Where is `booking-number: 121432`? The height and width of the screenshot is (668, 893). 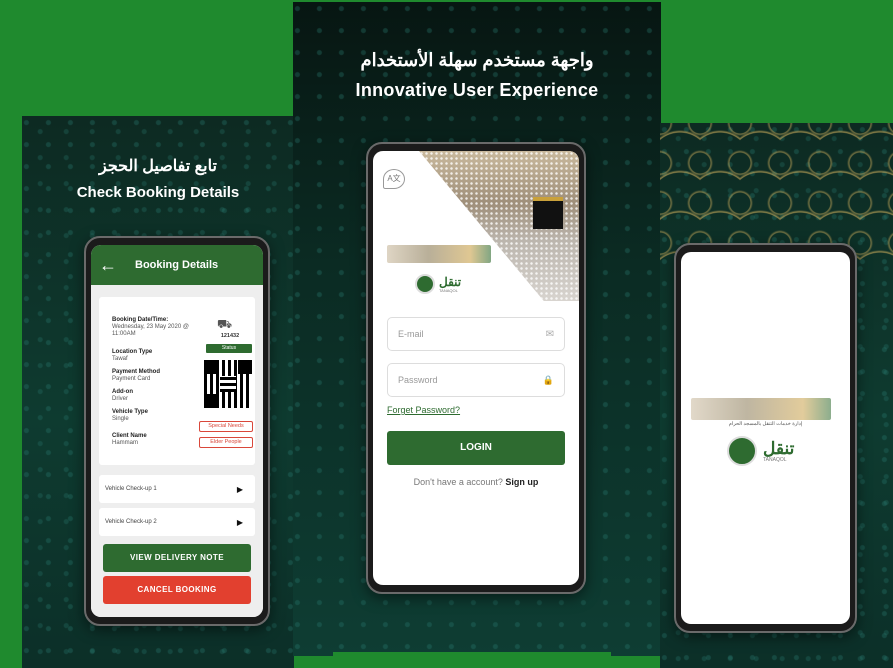
booking-number: 121432 is located at coordinates (230, 336).